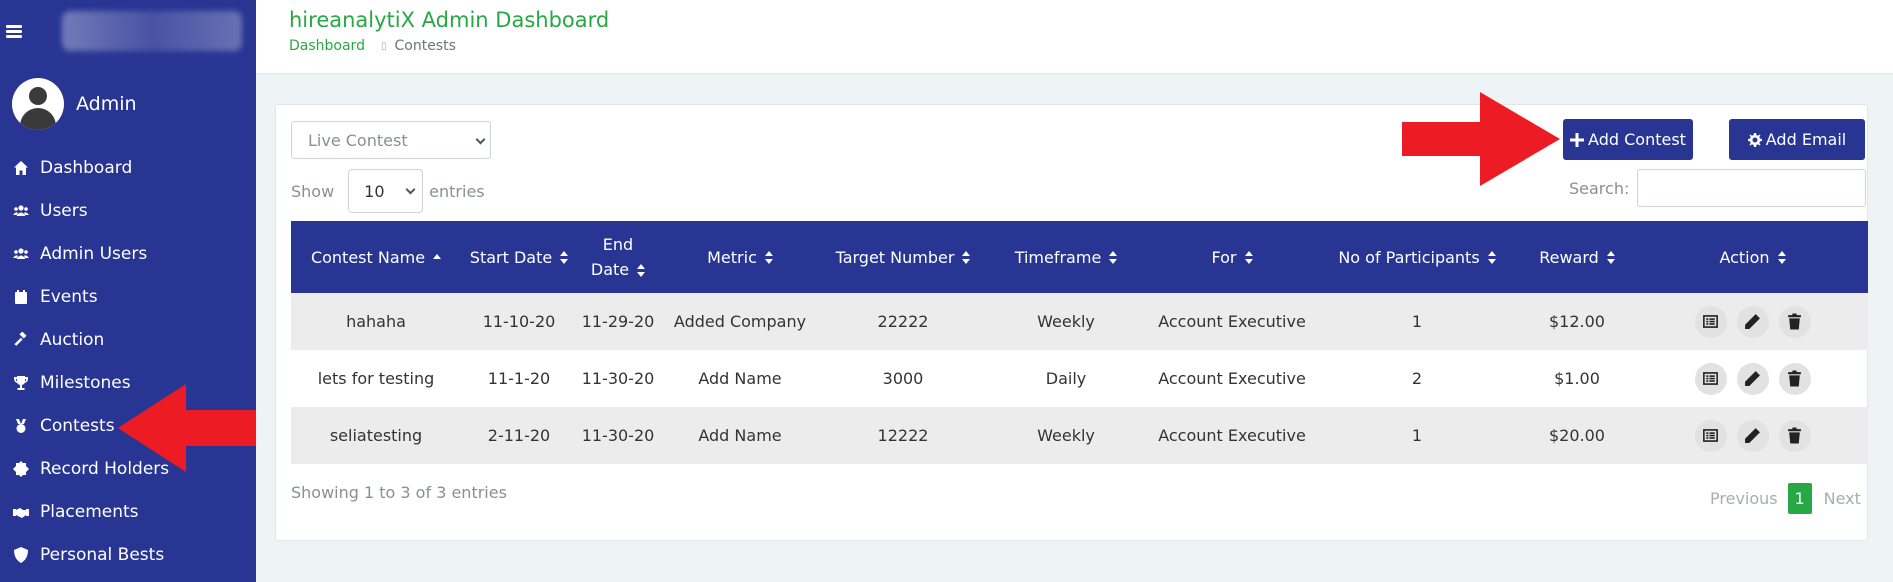 The width and height of the screenshot is (1893, 582). I want to click on entries-select: 10, so click(386, 191).